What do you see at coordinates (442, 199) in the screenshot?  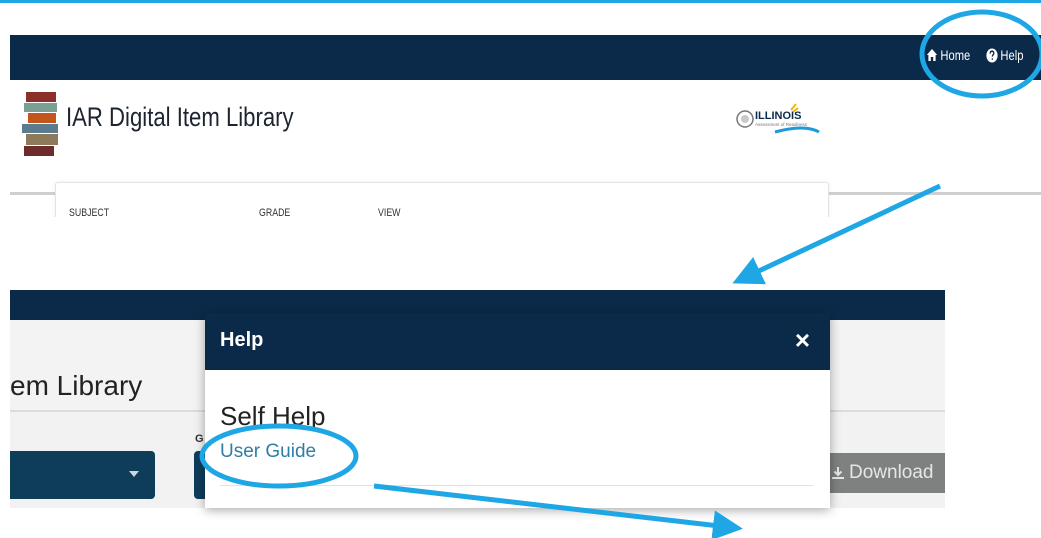 I see `filter-panel: SUBJECT GRADE VIEW` at bounding box center [442, 199].